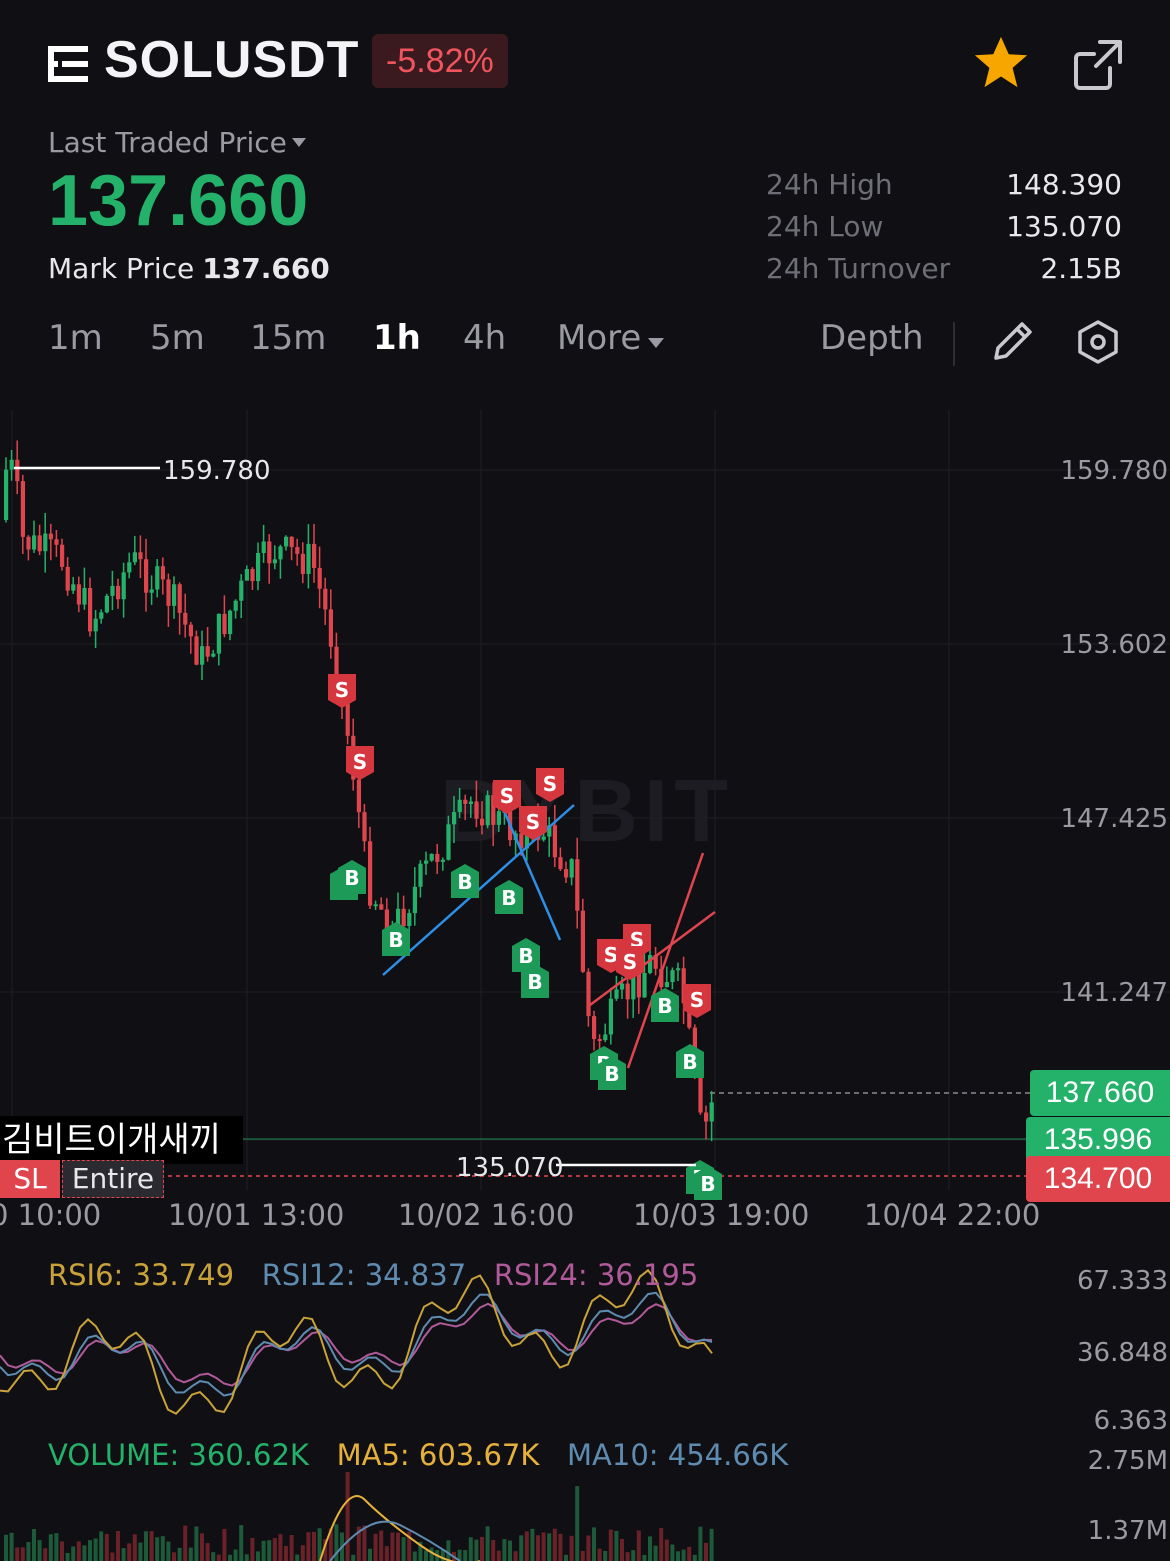  I want to click on tab-more: More, so click(599, 338).